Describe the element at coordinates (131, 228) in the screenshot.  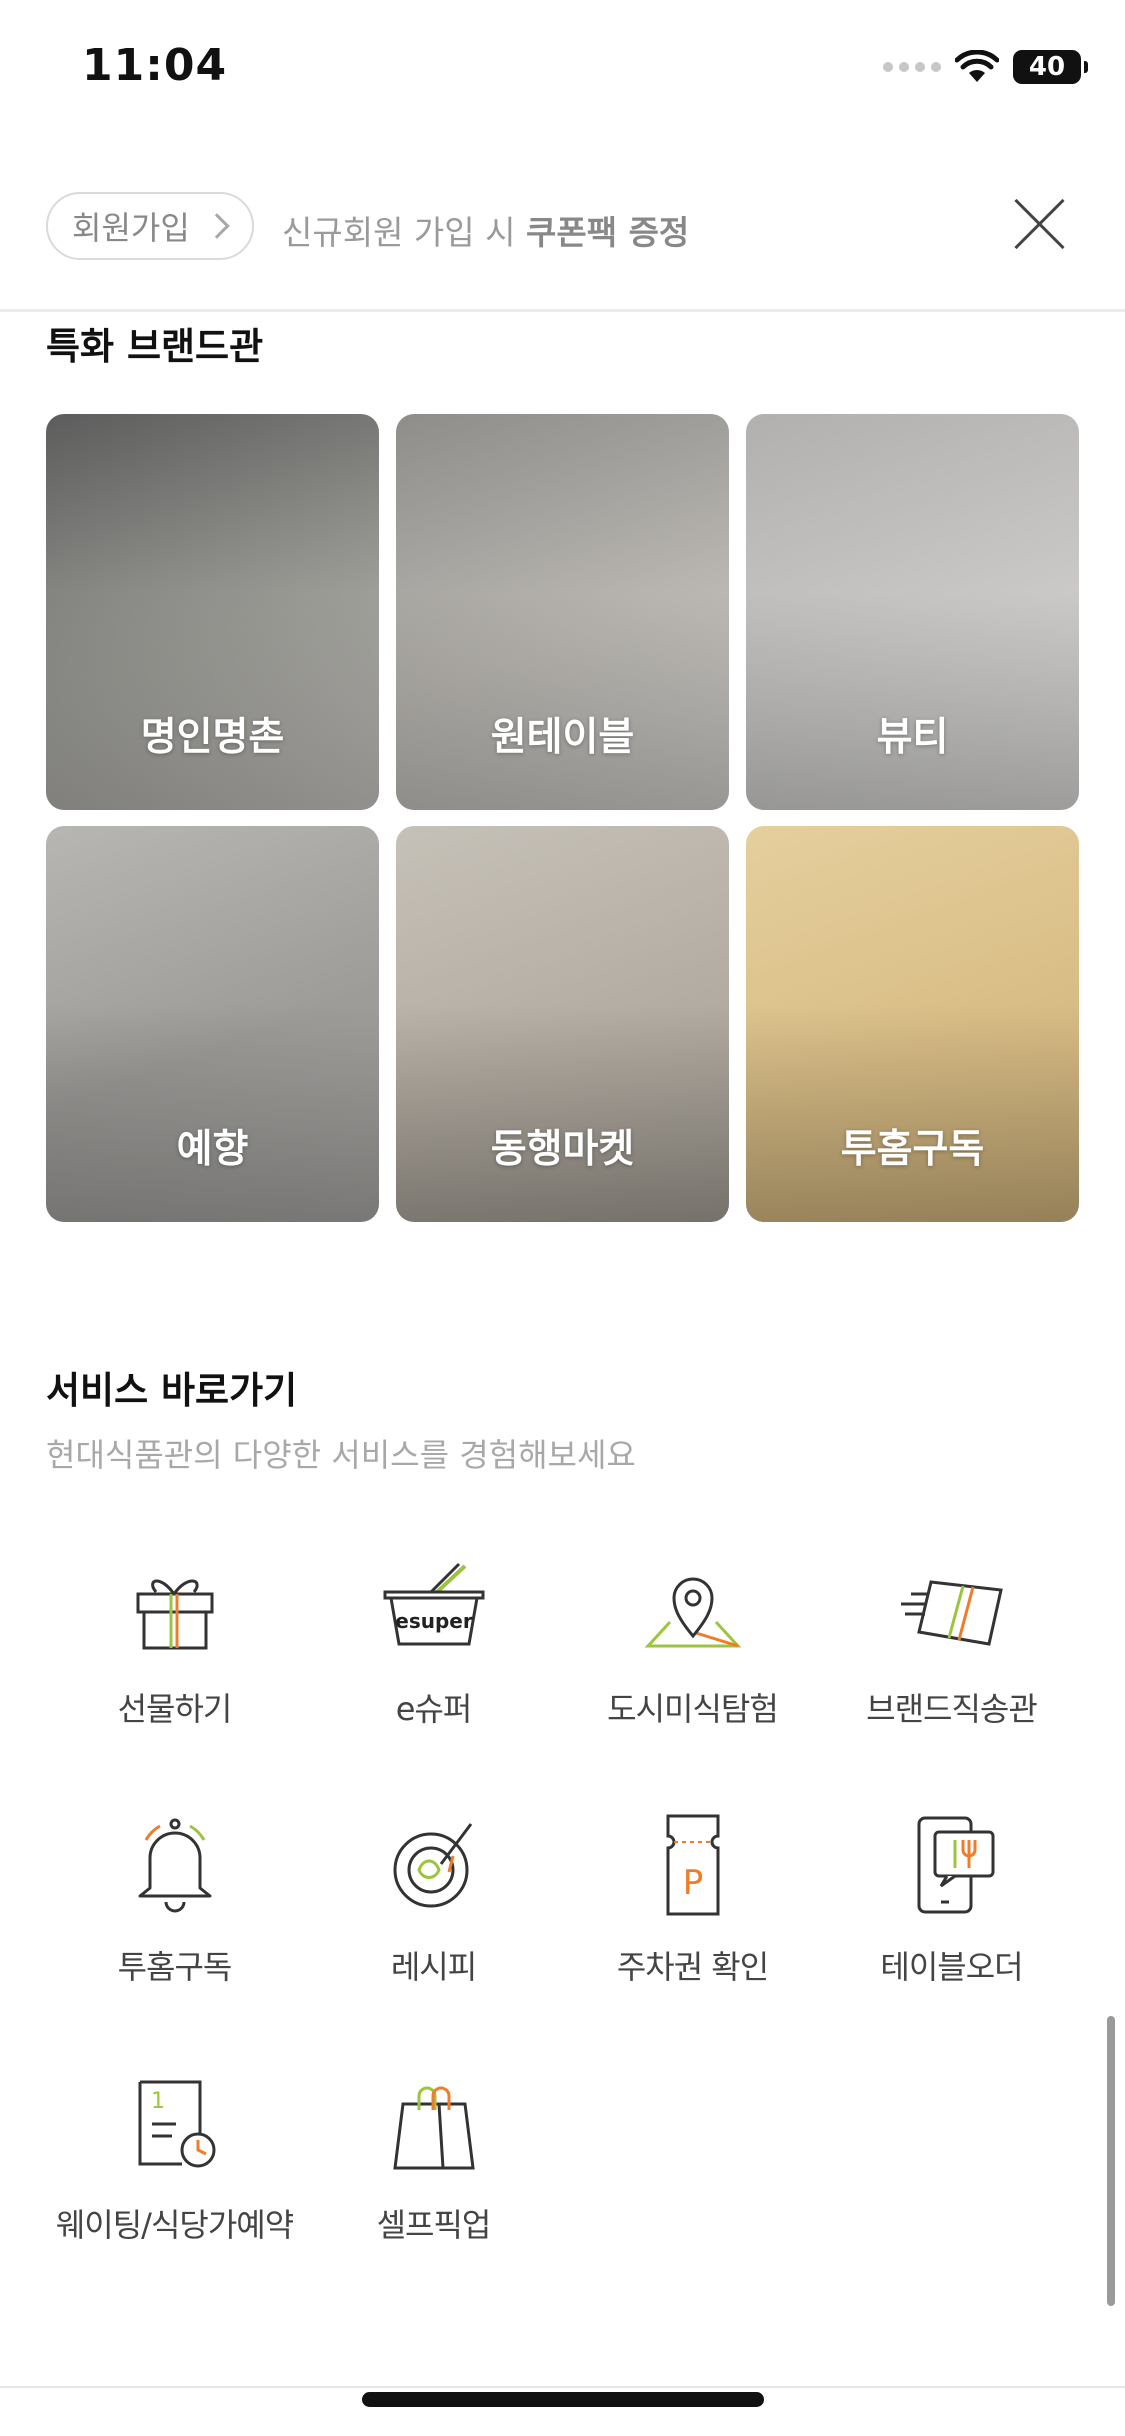
I see `signup-button-label: 회원가입` at that location.